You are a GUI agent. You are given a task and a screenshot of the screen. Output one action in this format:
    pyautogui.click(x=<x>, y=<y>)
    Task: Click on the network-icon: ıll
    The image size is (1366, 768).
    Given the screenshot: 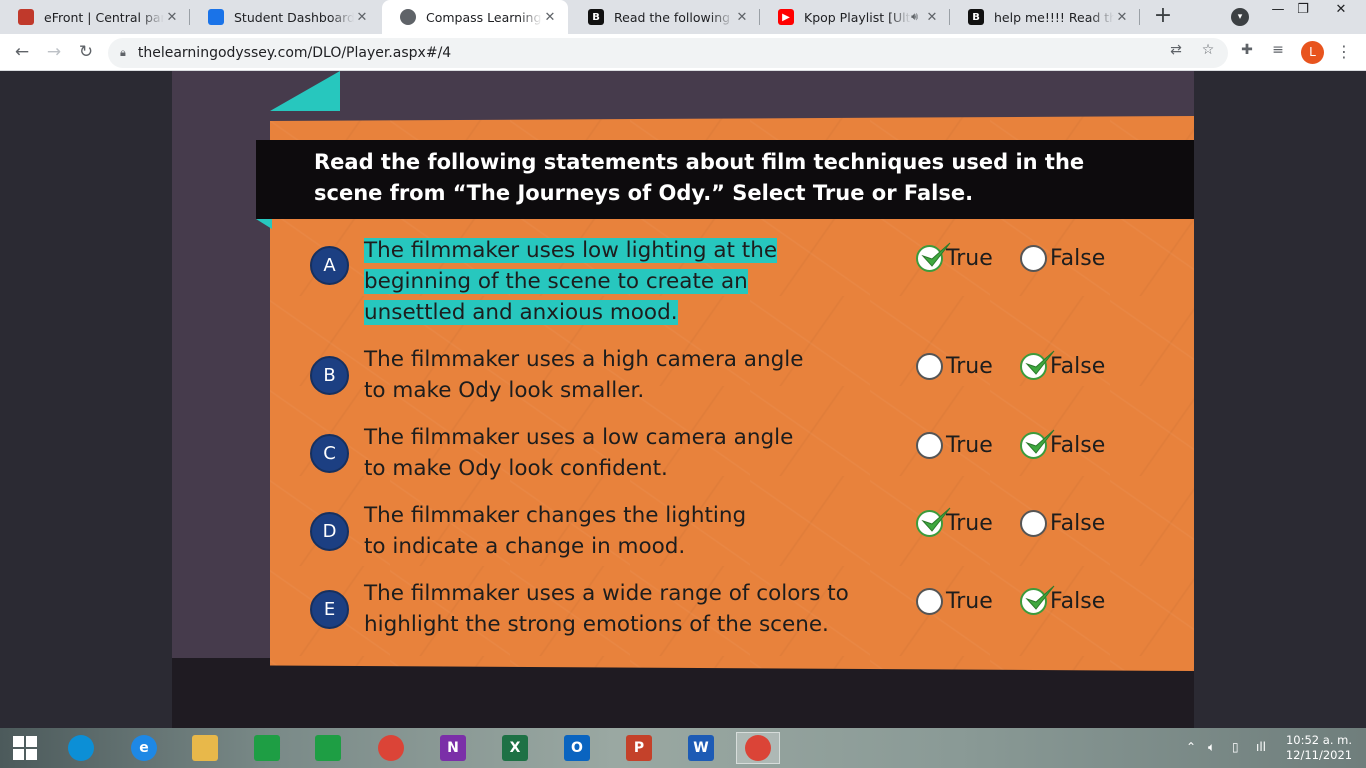 What is the action you would take?
    pyautogui.click(x=1261, y=747)
    